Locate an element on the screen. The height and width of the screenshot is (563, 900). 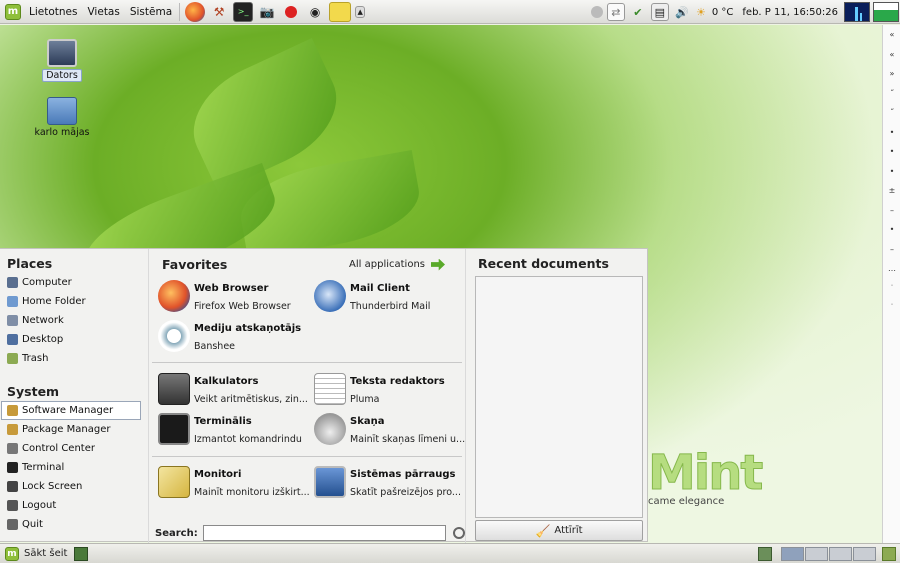
volume-icon: 🔊 is located at coordinates (682, 12).